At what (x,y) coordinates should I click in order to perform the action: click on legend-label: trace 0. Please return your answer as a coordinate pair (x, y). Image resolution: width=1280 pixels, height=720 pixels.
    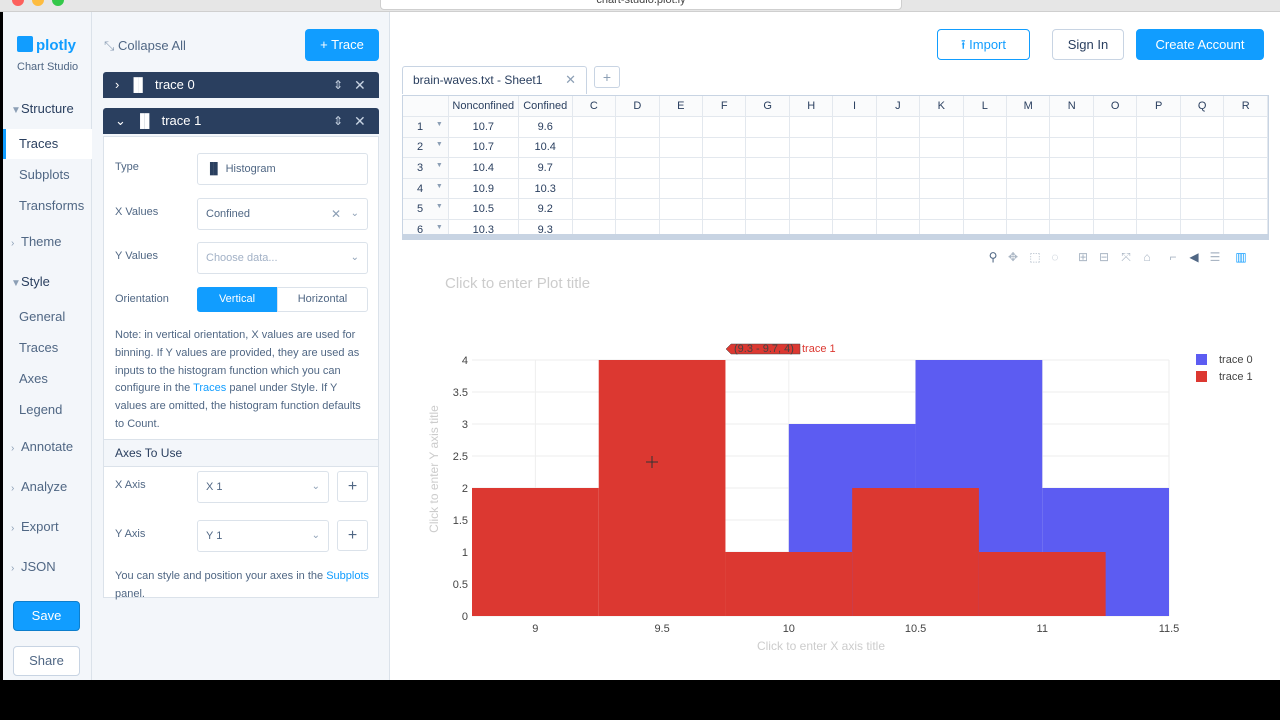
    Looking at the image, I should click on (1236, 360).